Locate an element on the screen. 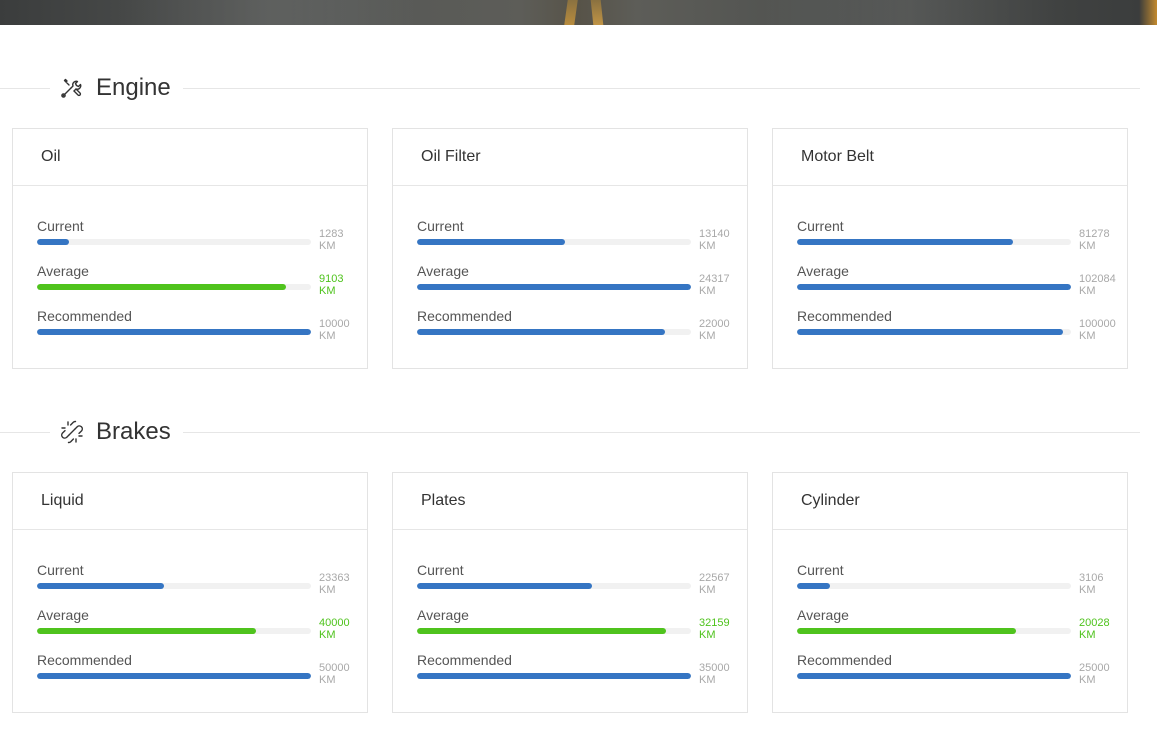 Image resolution: width=1157 pixels, height=755 pixels. card-header: Plates is located at coordinates (570, 501).